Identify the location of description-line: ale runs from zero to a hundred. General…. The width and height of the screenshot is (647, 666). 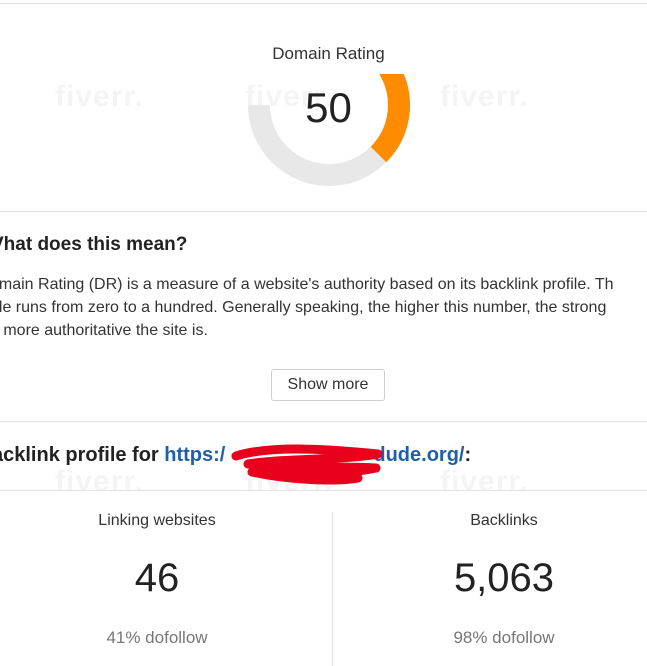
(303, 307).